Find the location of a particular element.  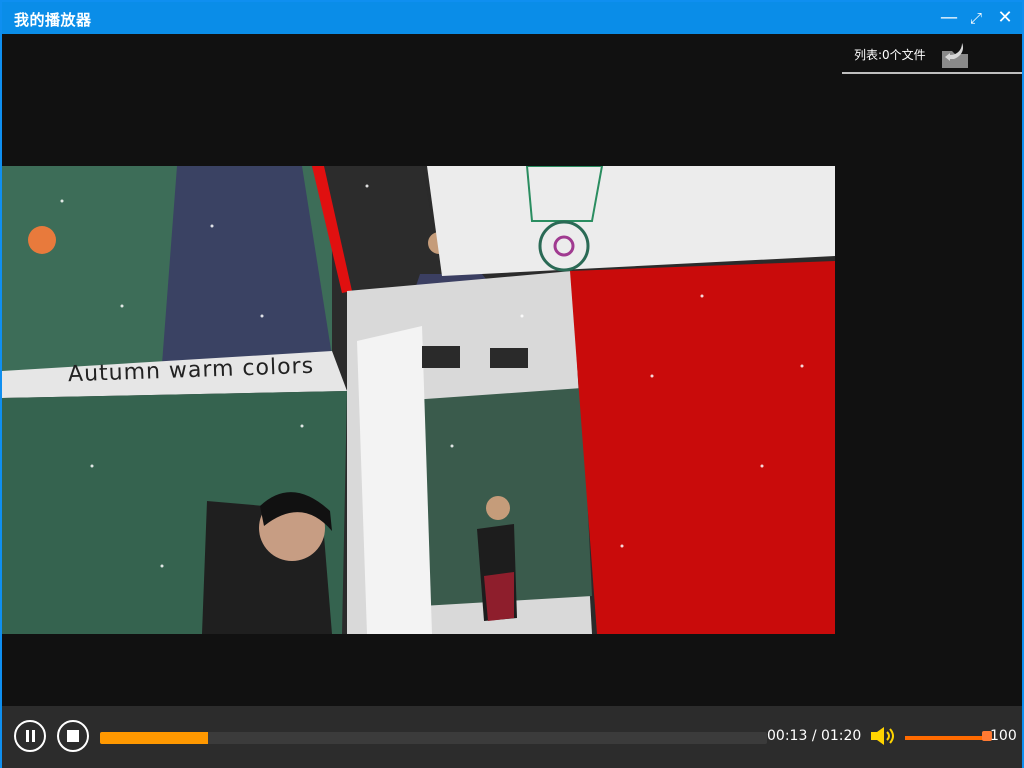

volume-fill is located at coordinates (947, 738).